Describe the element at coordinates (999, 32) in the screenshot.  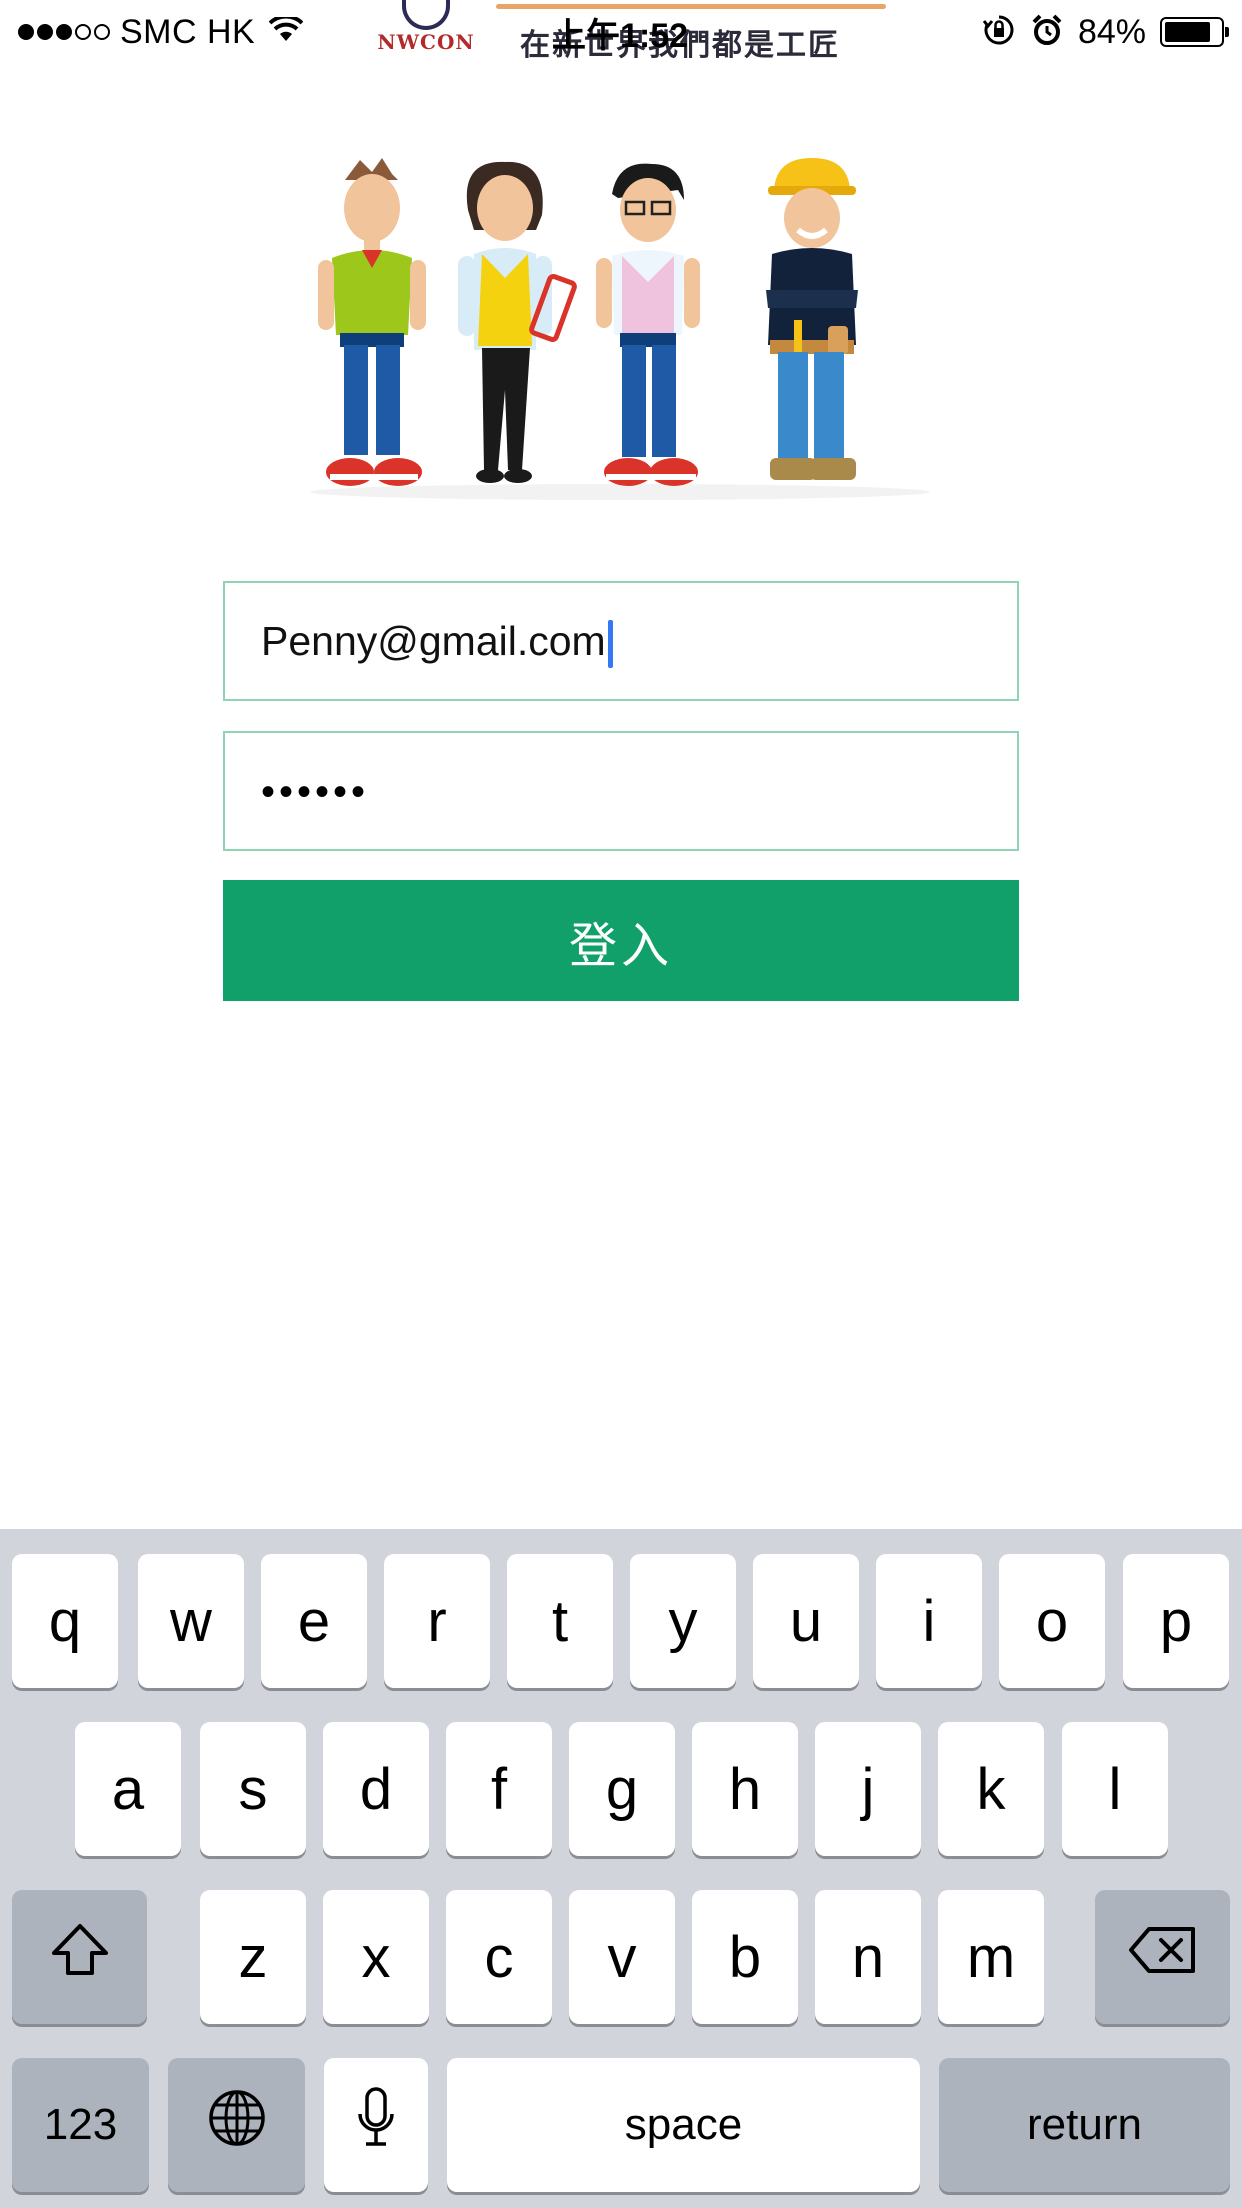
I see `rotation-lock-icon` at that location.